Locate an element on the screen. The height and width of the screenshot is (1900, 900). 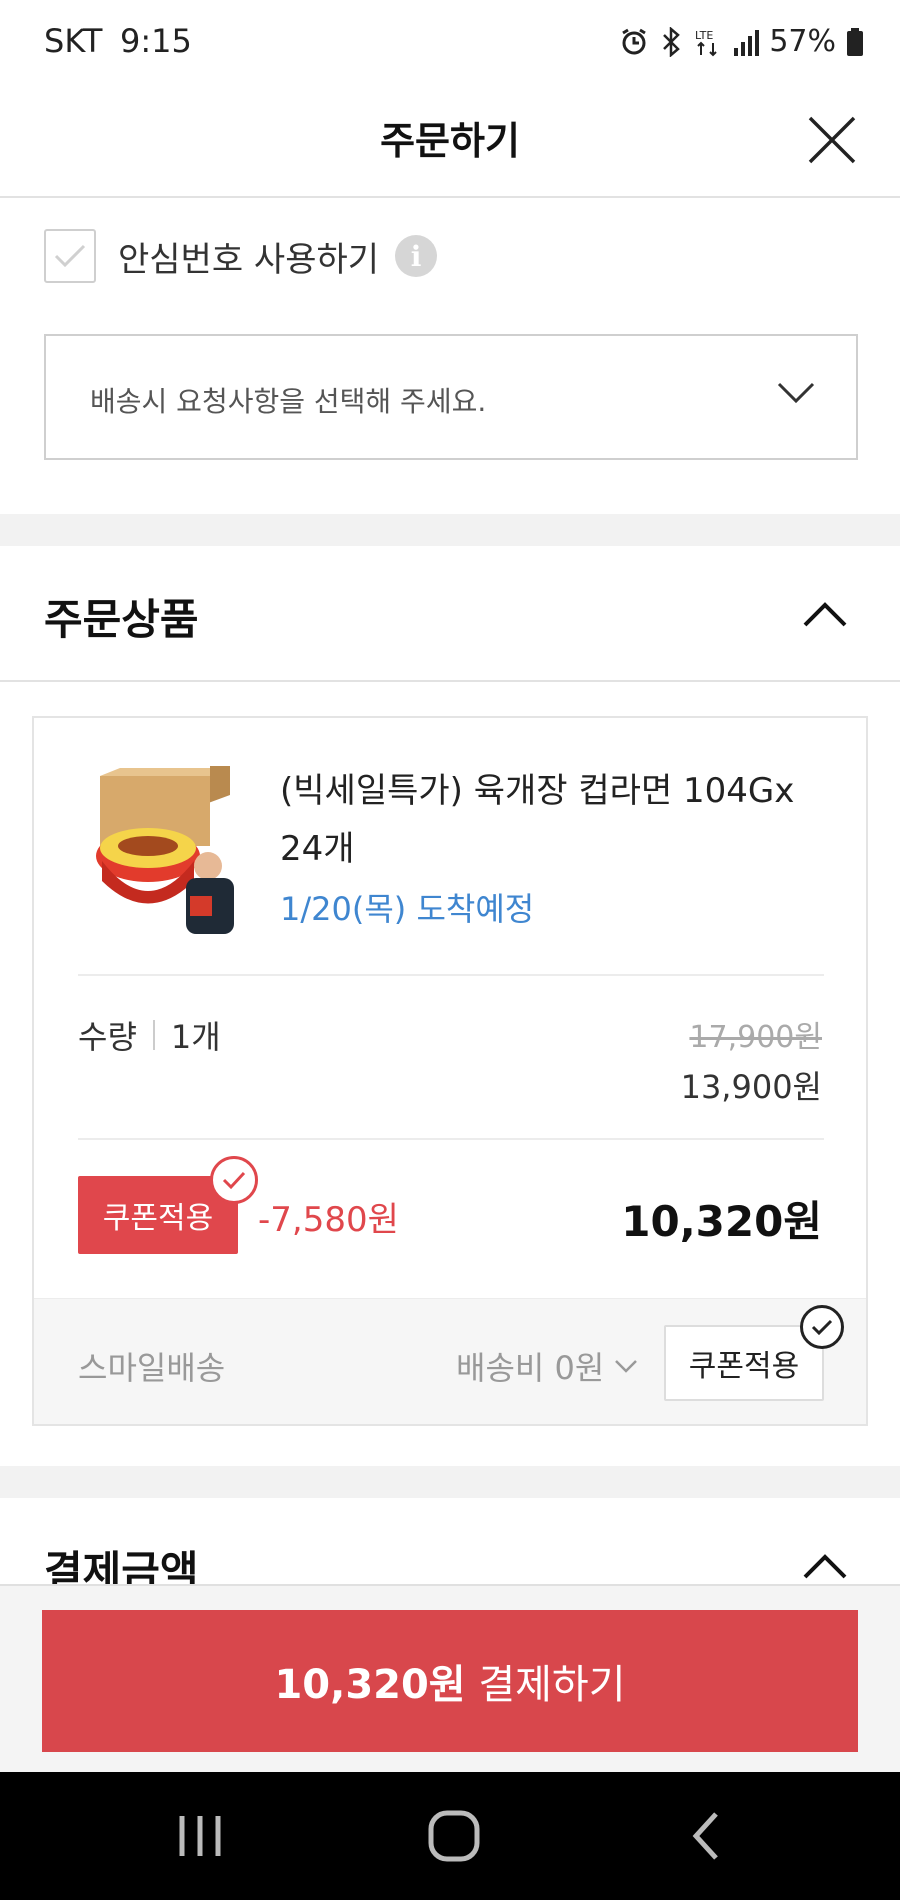
safe-number-checkbox is located at coordinates (70, 256).